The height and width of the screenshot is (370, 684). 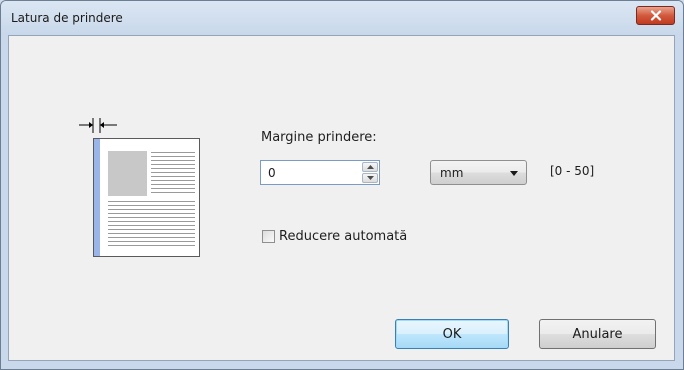 I want to click on dialog-title: Latura de prindere, so click(x=67, y=18).